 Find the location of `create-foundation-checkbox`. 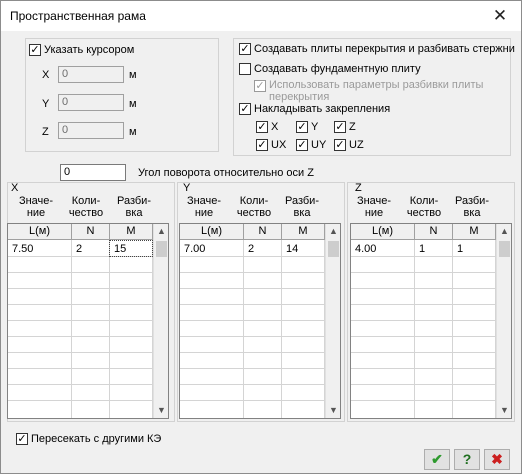

create-foundation-checkbox is located at coordinates (245, 69).